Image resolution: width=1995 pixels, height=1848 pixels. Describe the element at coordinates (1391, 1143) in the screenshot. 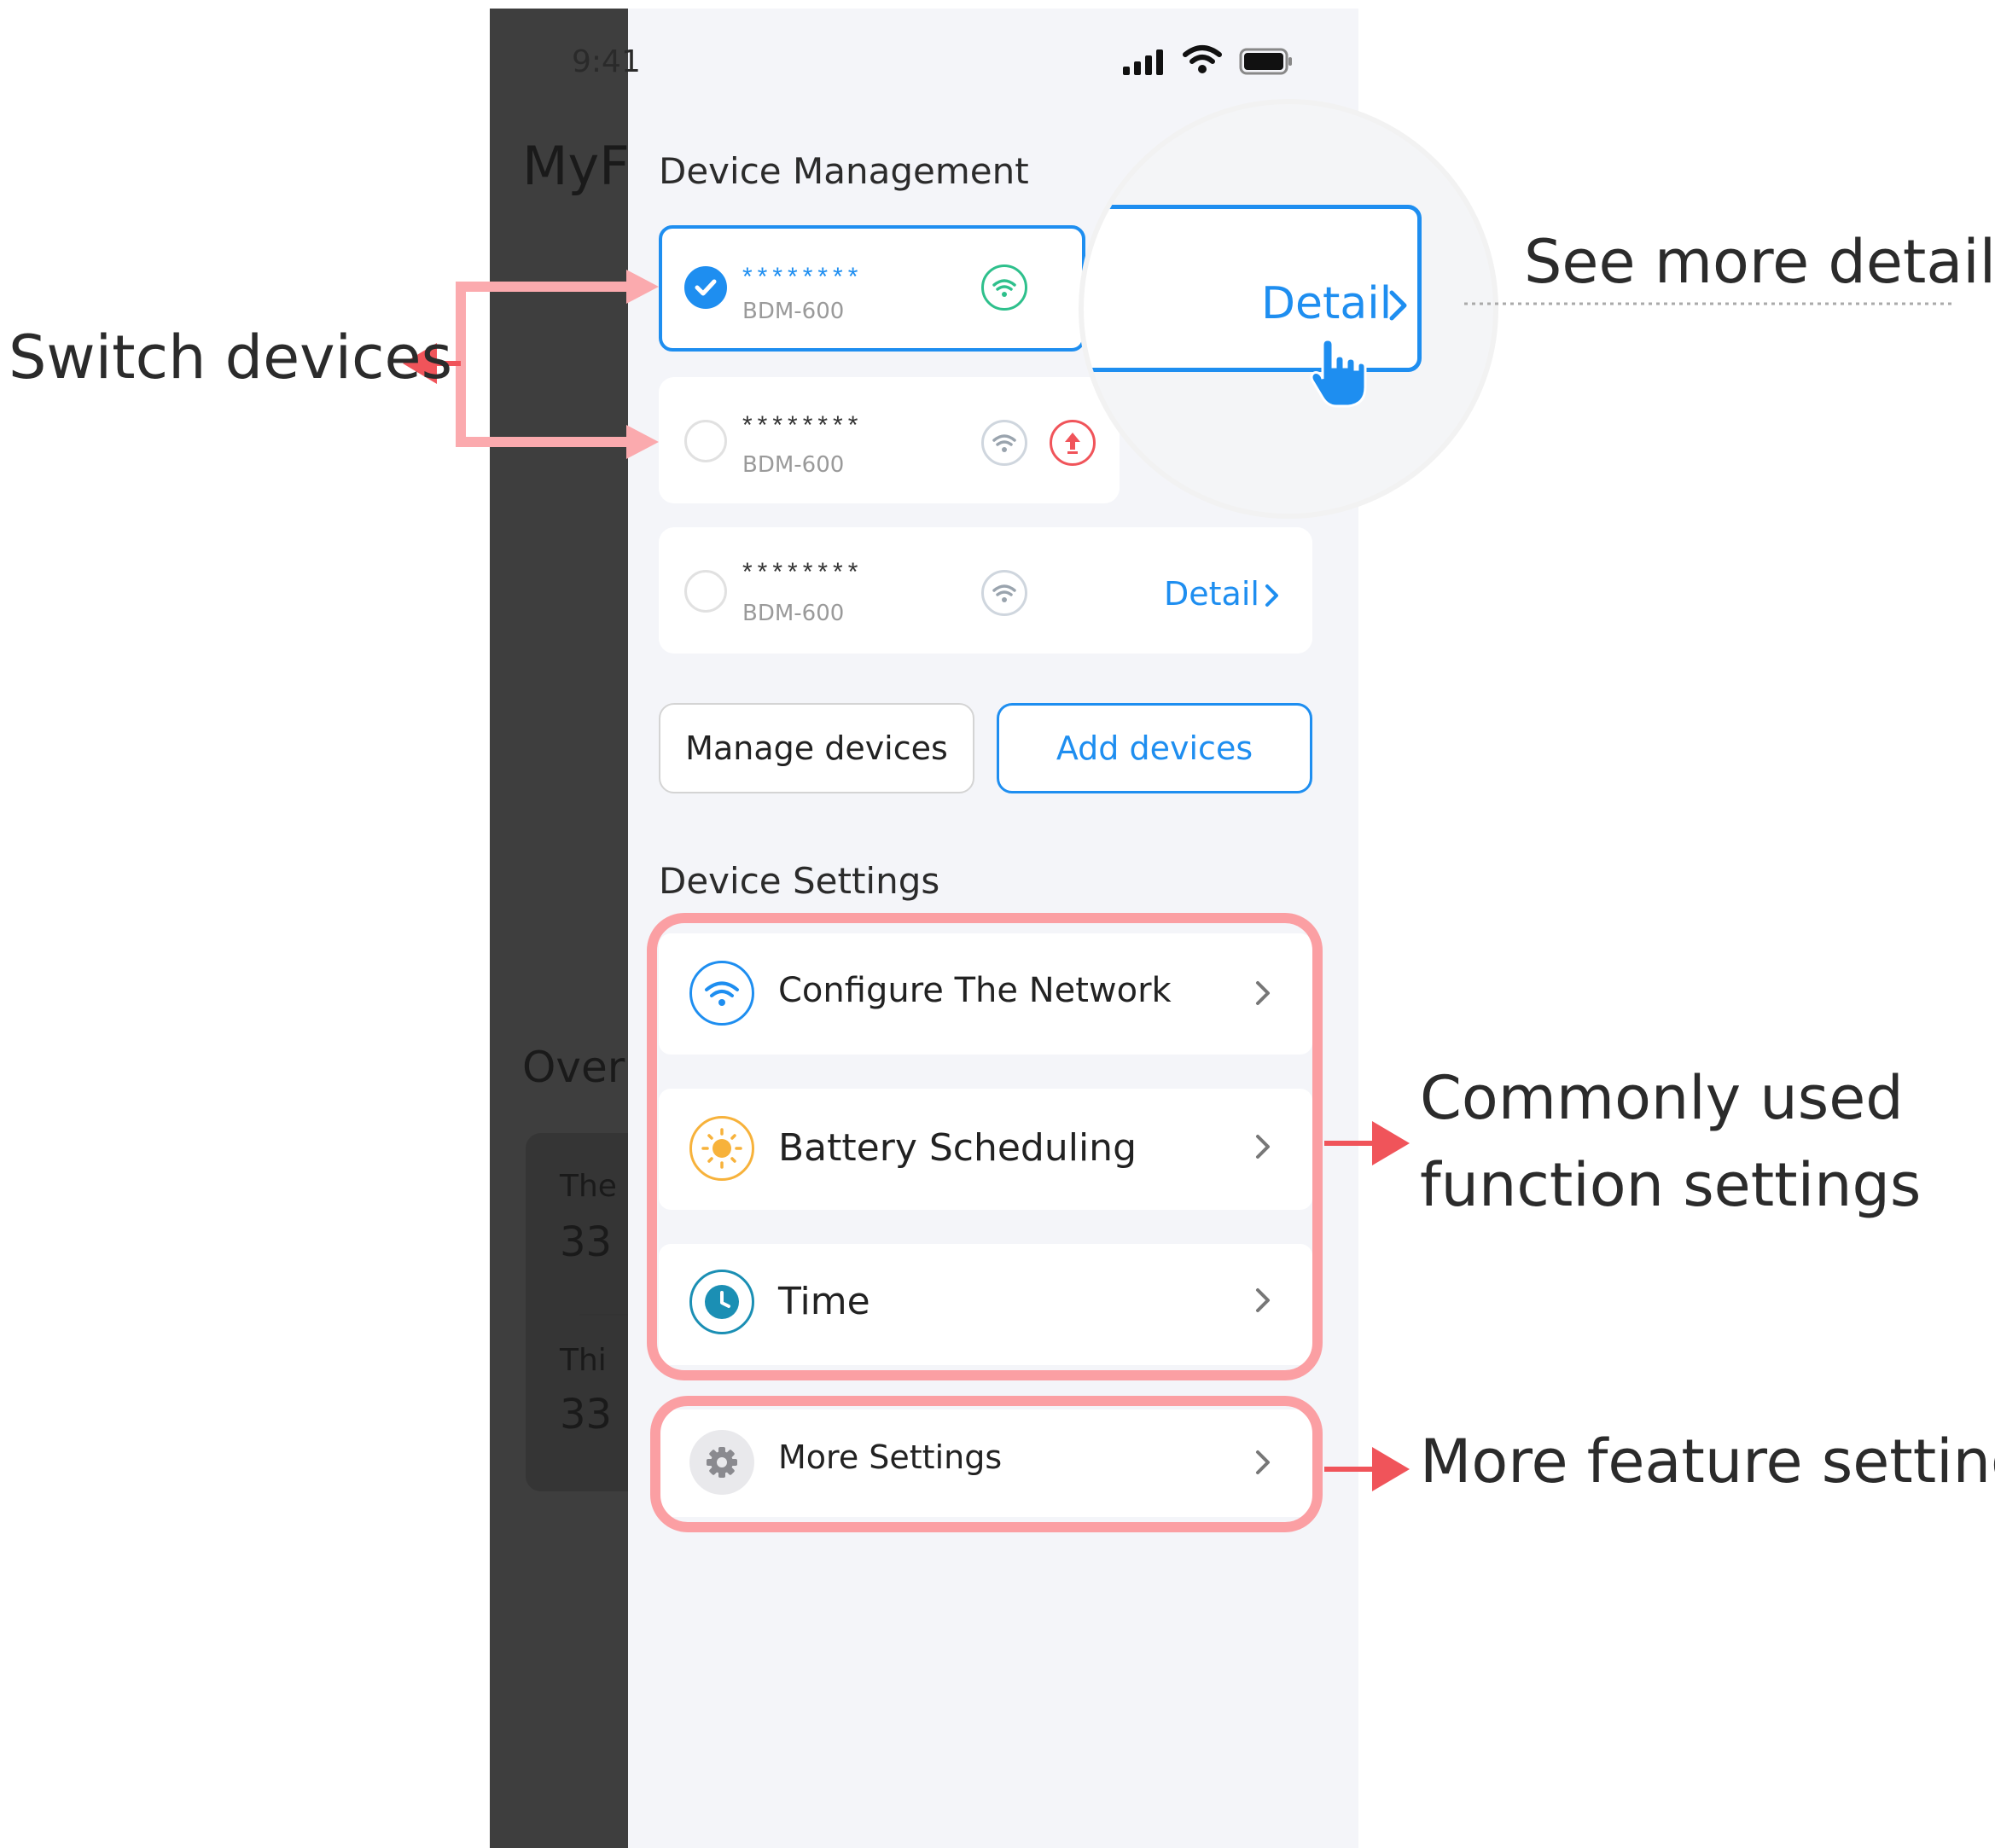

I see `common-pointer-head` at that location.